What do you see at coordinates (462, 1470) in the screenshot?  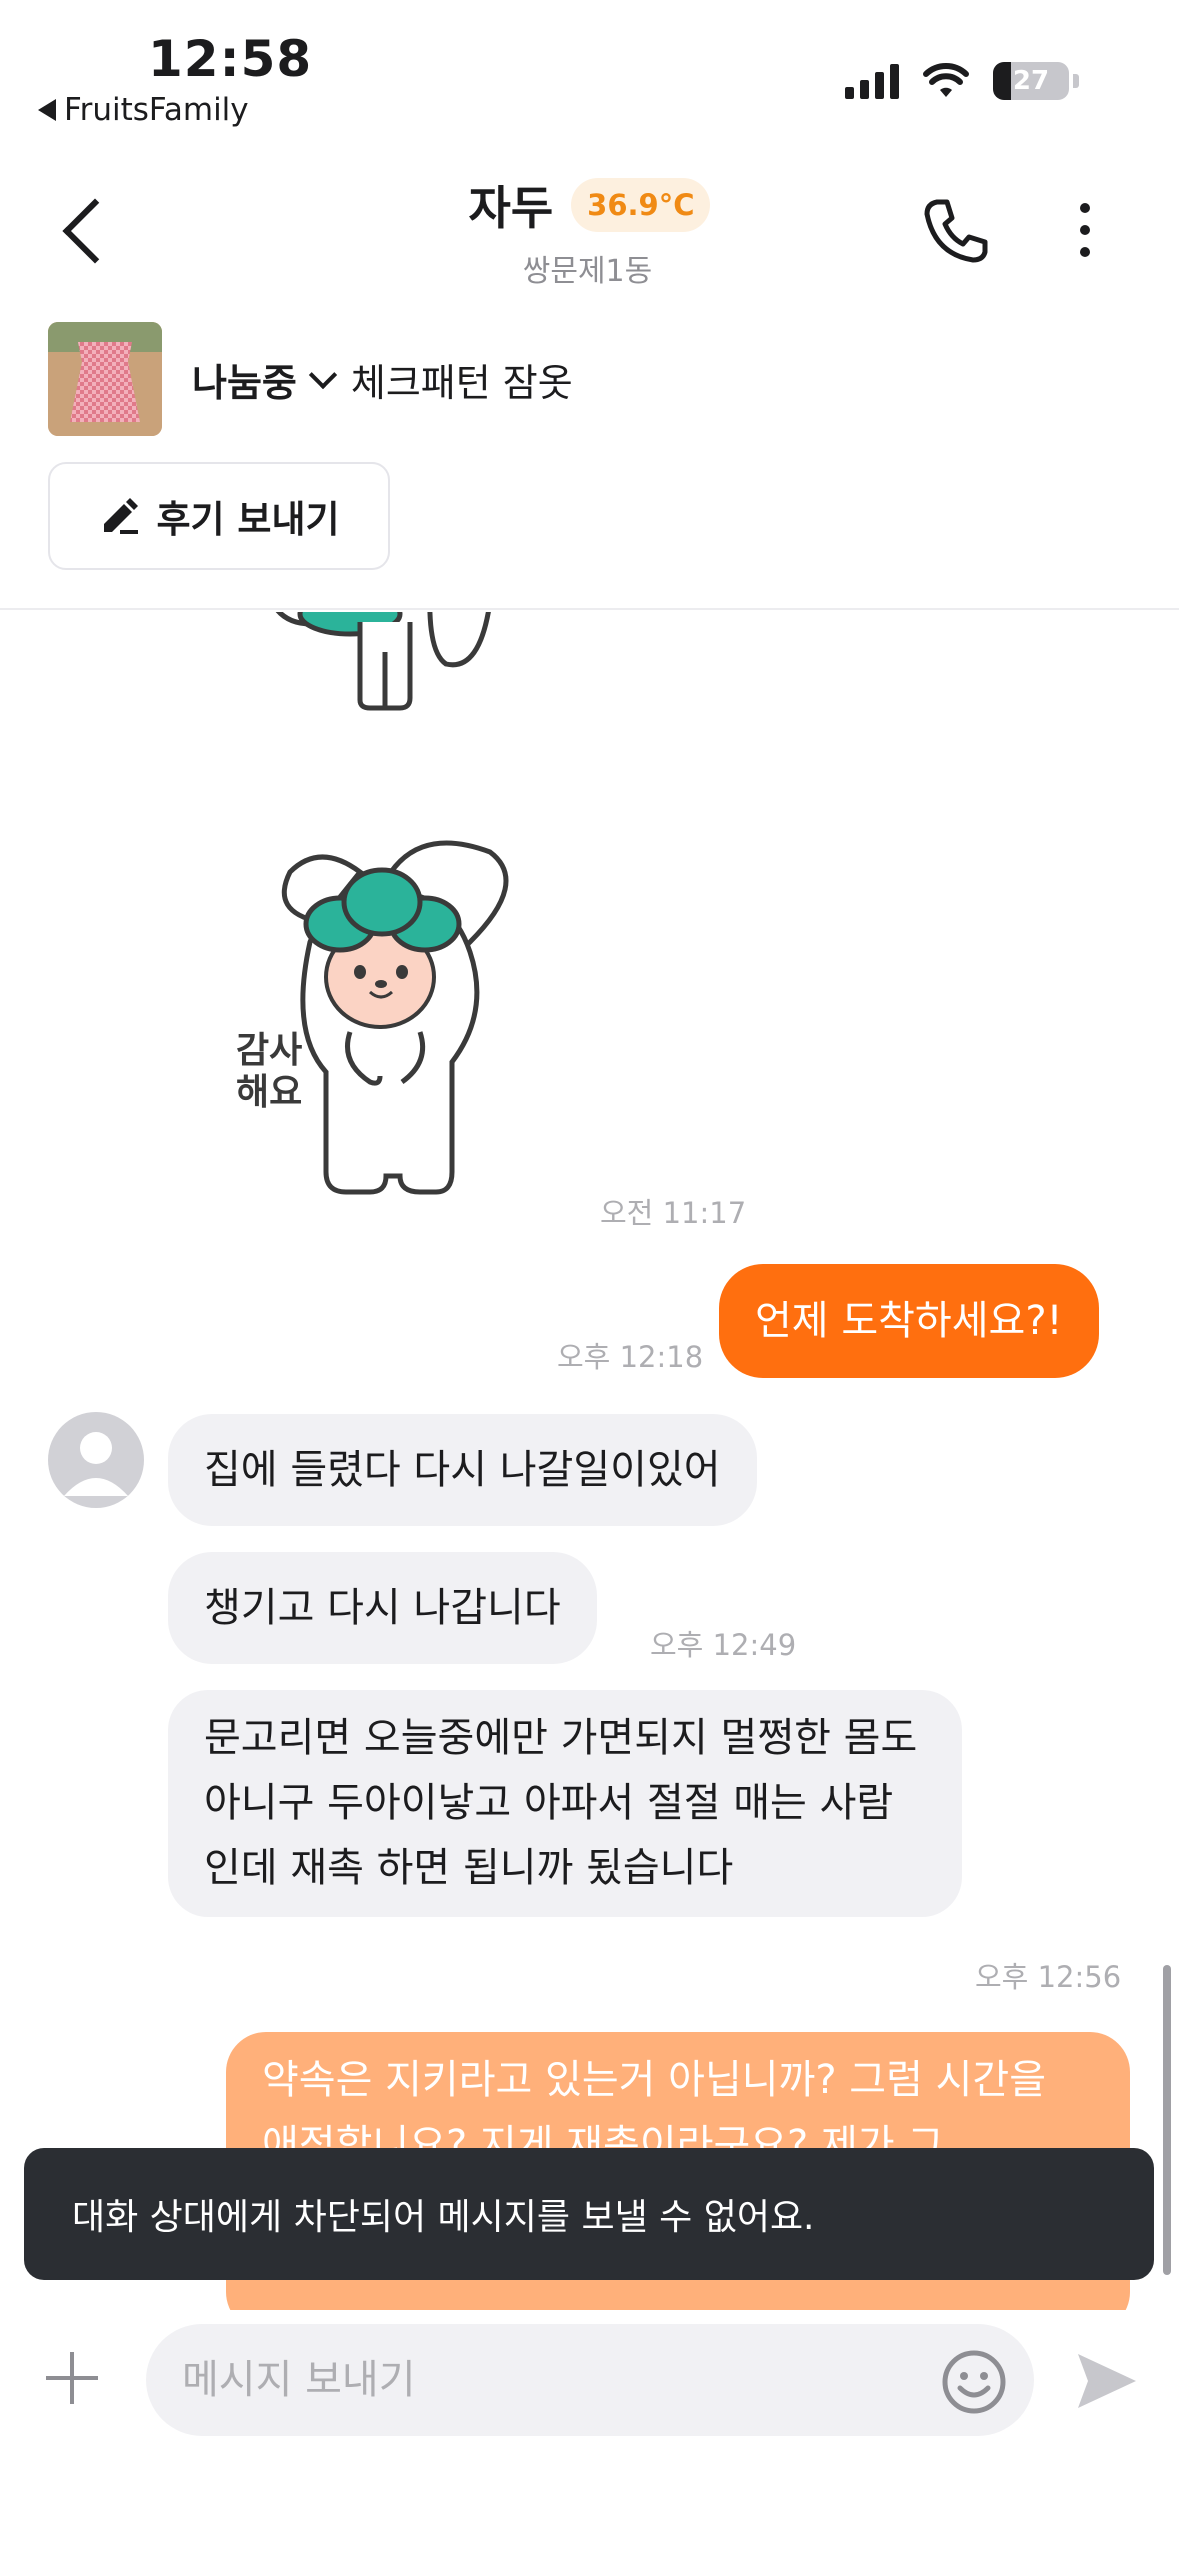 I see `incoming-message-bubble: 집에 들렸다 다시 나갈일이있어` at bounding box center [462, 1470].